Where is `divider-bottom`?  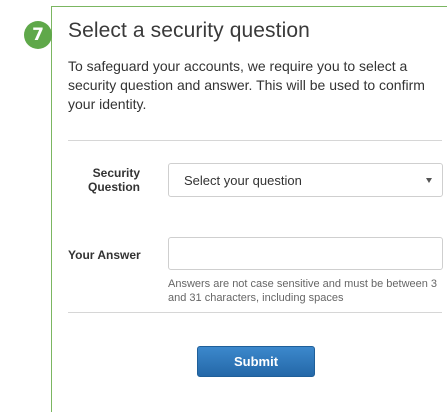 divider-bottom is located at coordinates (255, 312).